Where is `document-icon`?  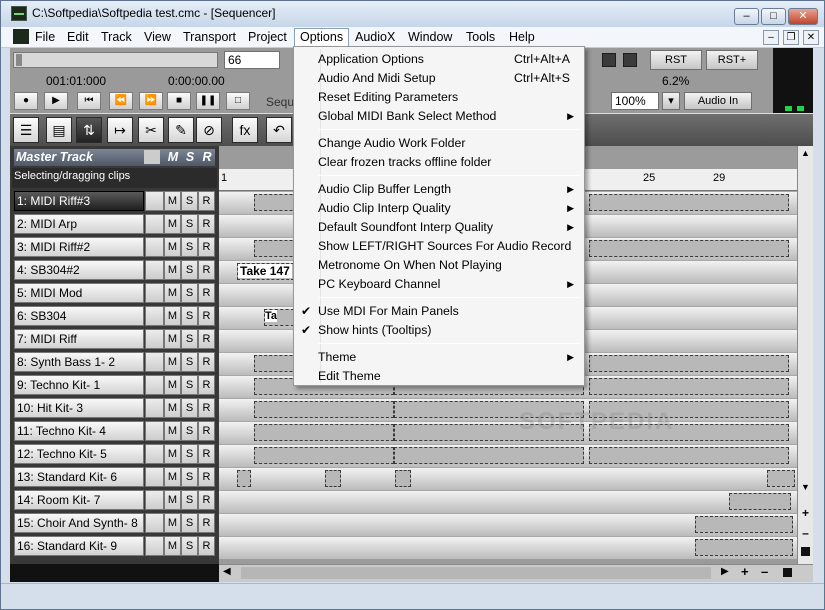 document-icon is located at coordinates (21, 36).